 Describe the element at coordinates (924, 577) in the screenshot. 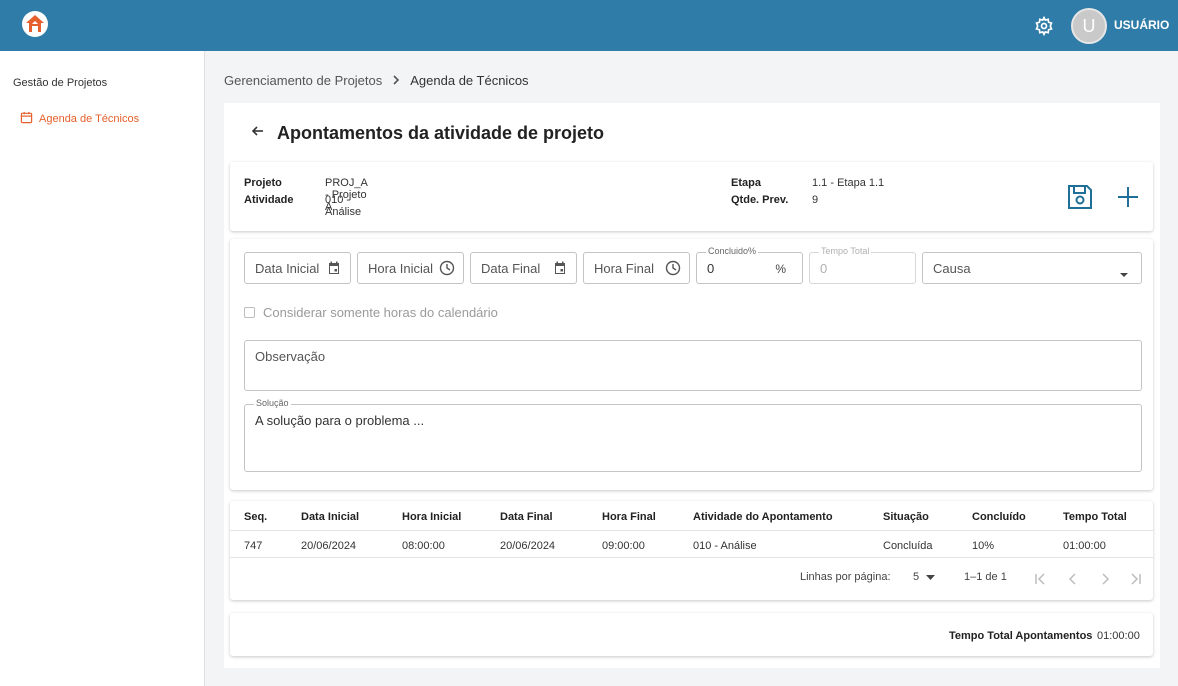

I see `rows-per-page-select: 5` at that location.